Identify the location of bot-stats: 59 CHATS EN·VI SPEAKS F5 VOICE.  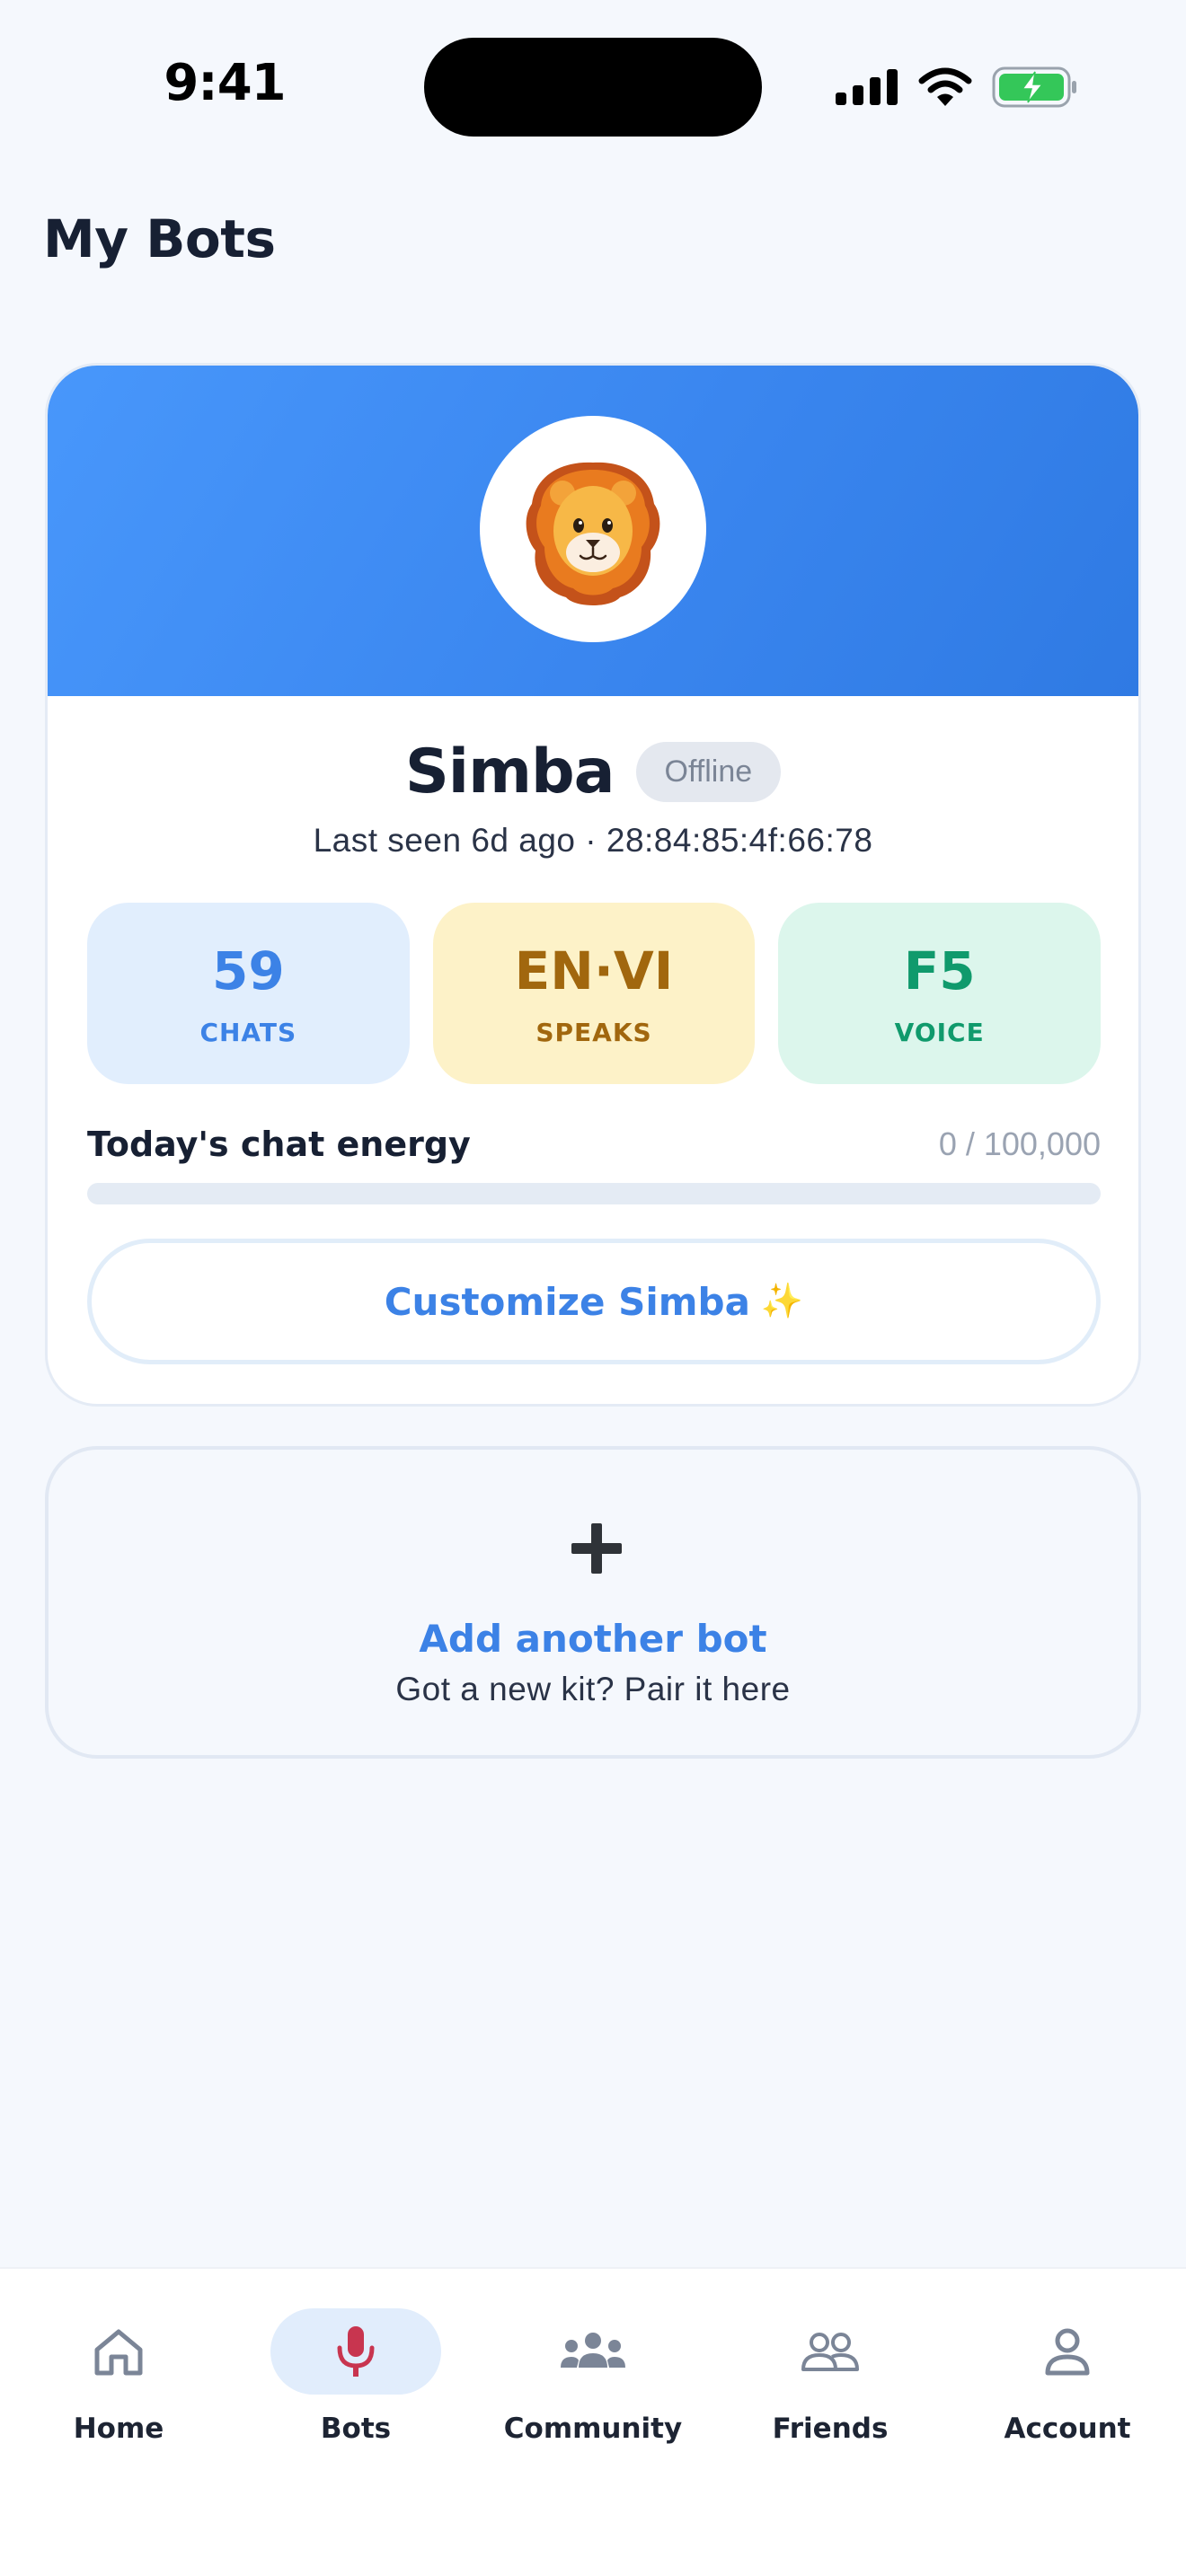
(594, 993).